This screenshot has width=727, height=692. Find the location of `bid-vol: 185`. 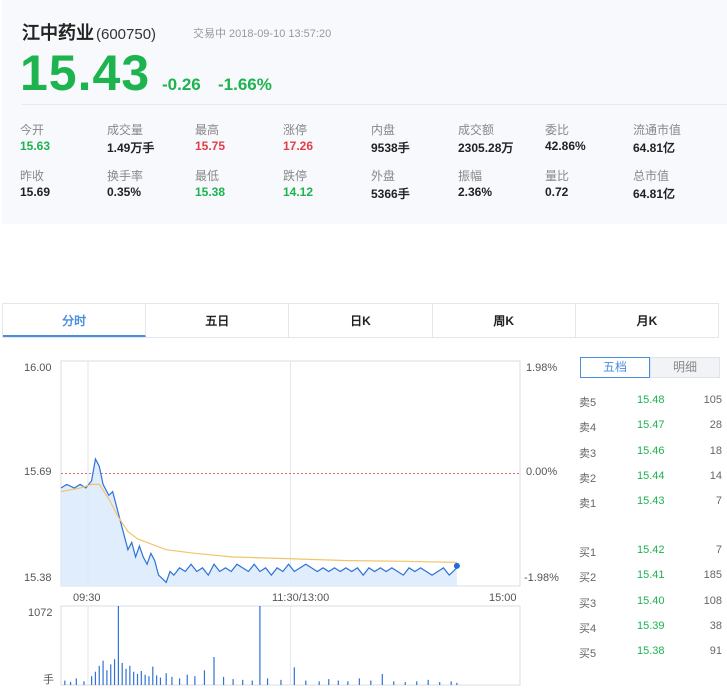

bid-vol: 185 is located at coordinates (712, 575).